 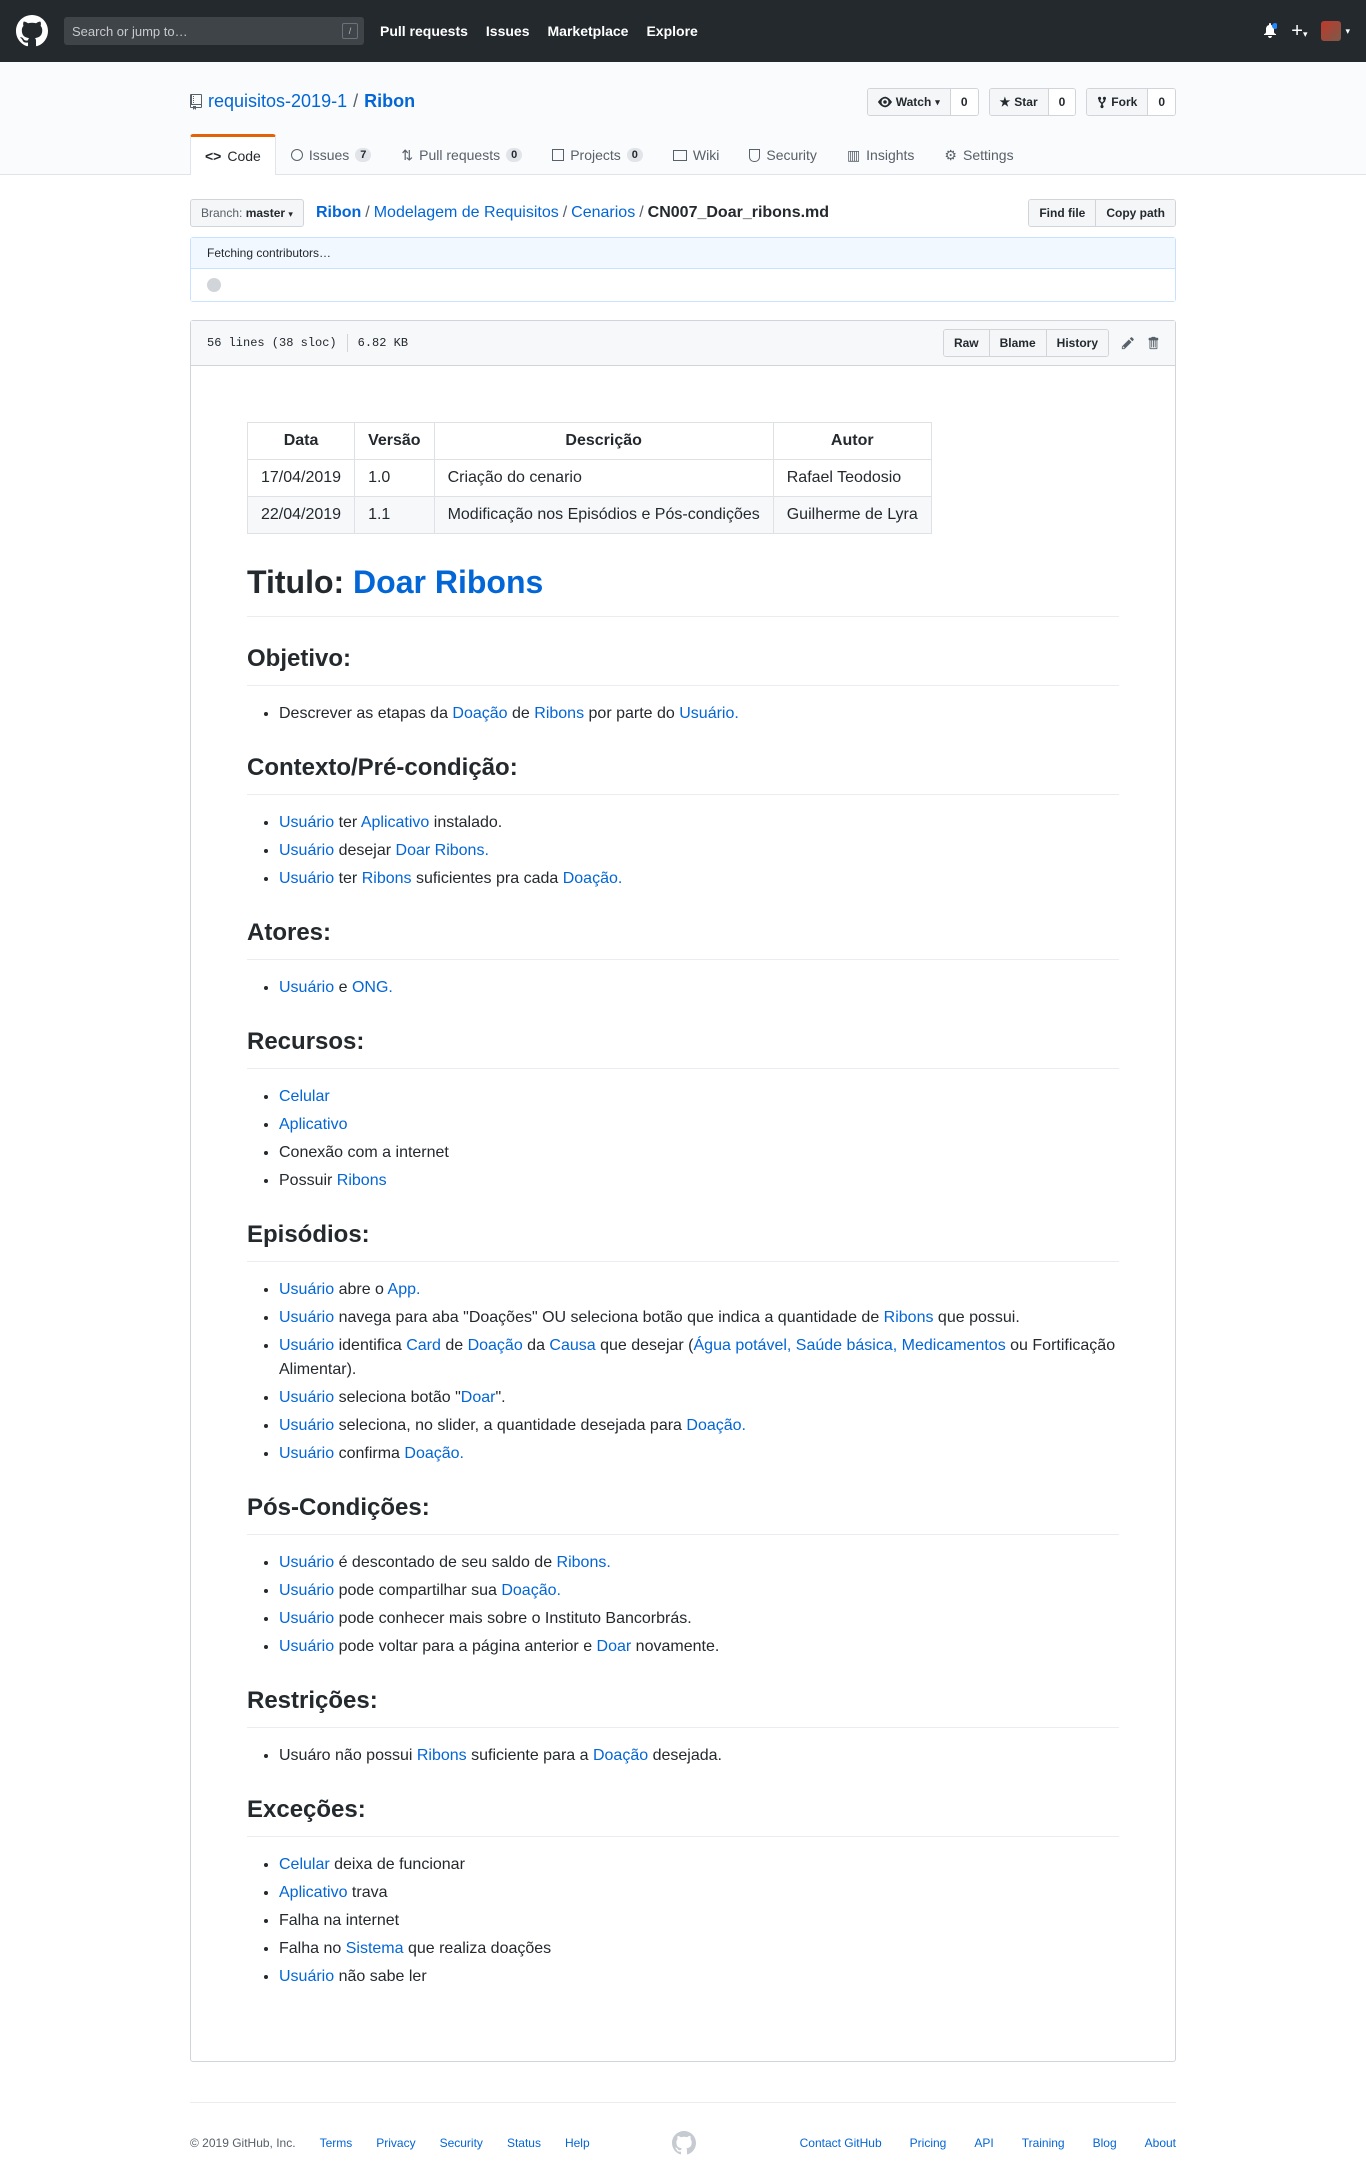 What do you see at coordinates (1270, 31) in the screenshot?
I see `bell-icon` at bounding box center [1270, 31].